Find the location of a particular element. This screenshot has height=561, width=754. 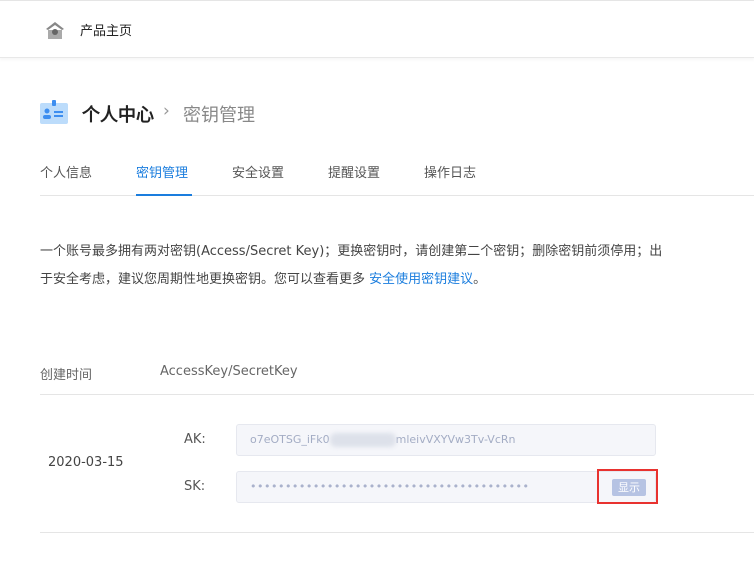

tab-bar: 个人信息 密钥管理 安全设置 提醒设置 操作日志 is located at coordinates (397, 173).